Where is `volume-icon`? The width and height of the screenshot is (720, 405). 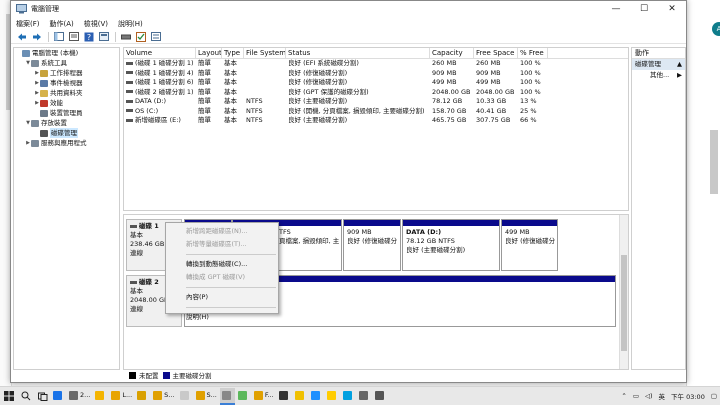 volume-icon is located at coordinates (129, 101).